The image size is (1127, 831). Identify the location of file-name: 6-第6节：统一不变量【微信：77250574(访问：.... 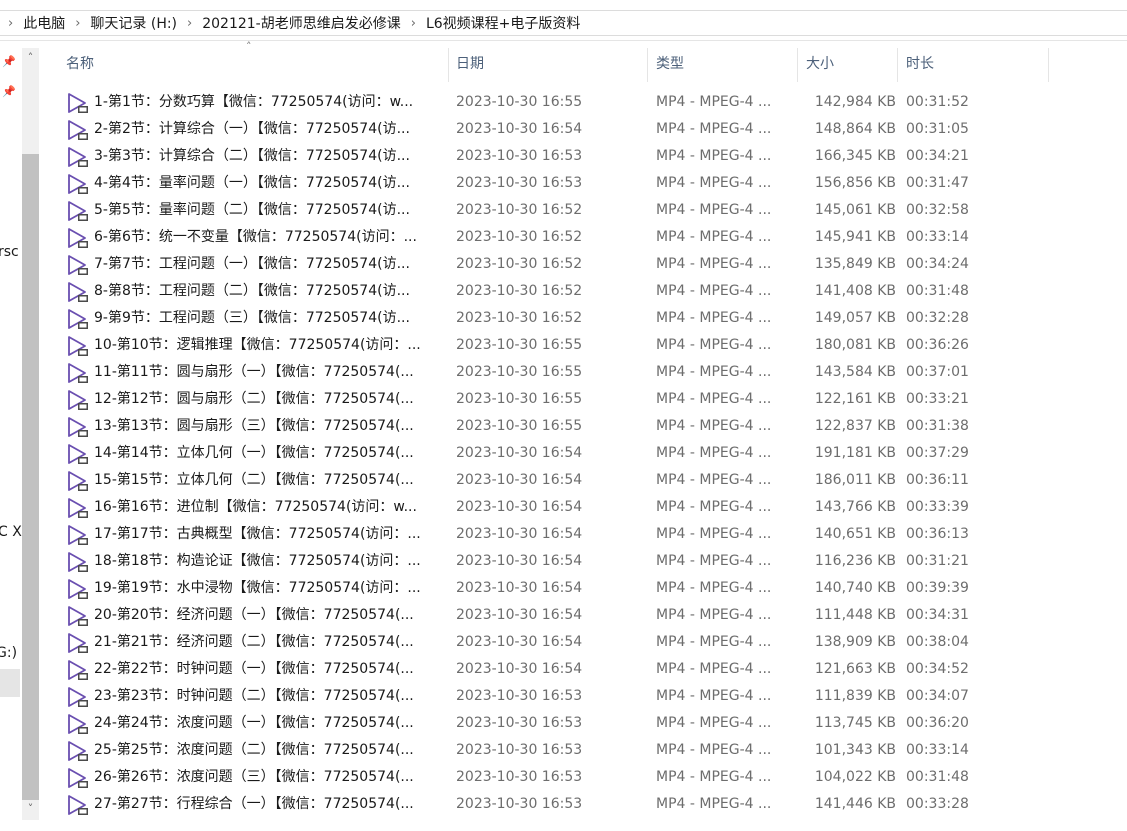
(255, 237).